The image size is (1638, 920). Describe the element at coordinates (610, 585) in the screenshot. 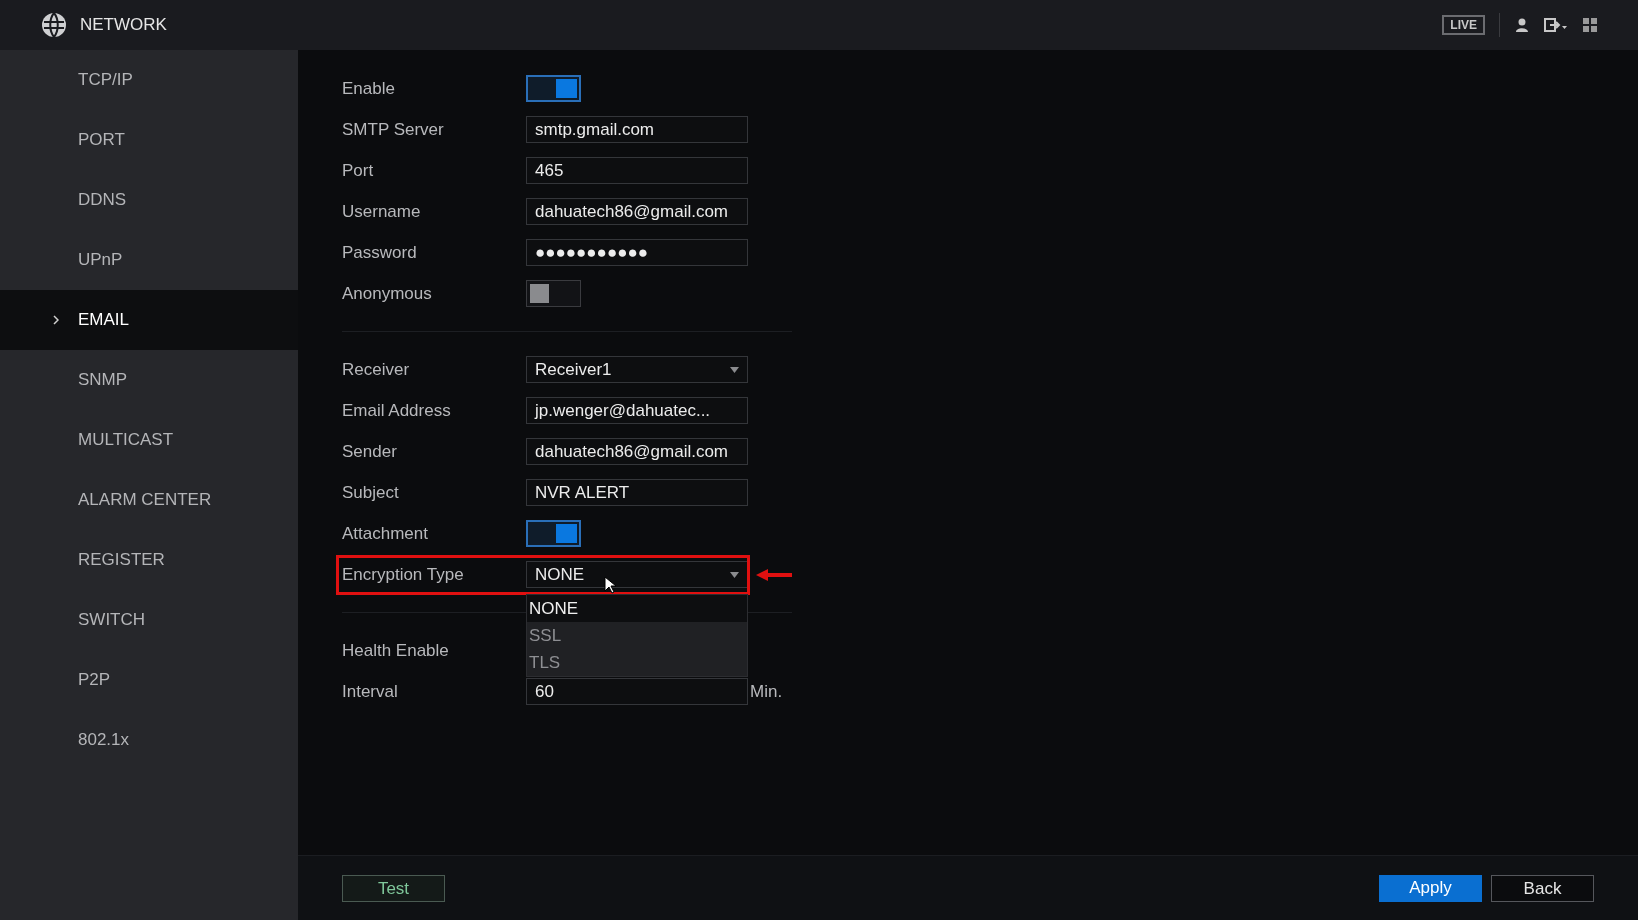

I see `cursor-icon` at that location.